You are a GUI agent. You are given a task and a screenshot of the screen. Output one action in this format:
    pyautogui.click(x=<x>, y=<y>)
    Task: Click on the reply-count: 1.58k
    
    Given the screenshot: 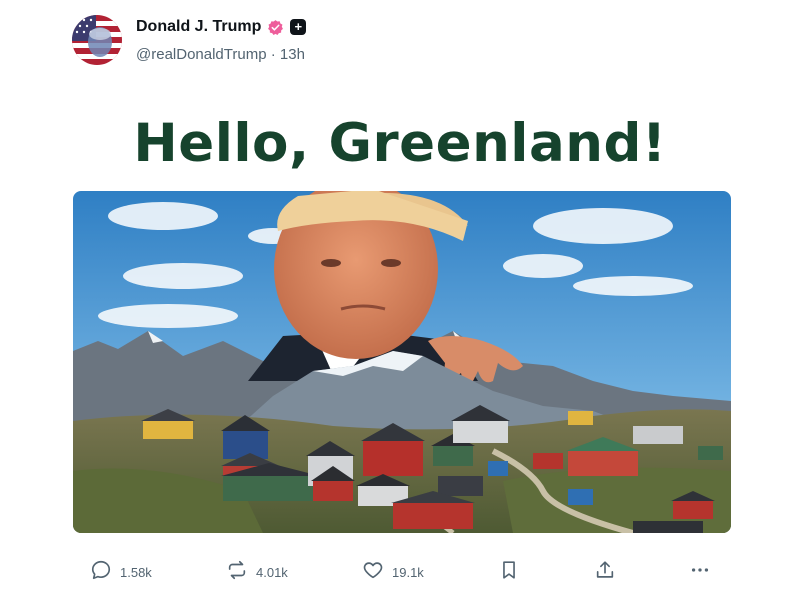 What is the action you would take?
    pyautogui.click(x=136, y=572)
    